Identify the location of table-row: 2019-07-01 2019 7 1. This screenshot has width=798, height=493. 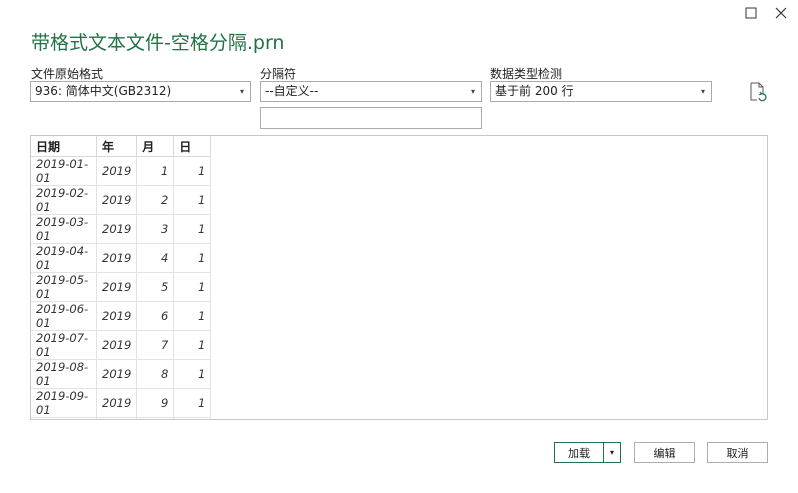
(121, 345).